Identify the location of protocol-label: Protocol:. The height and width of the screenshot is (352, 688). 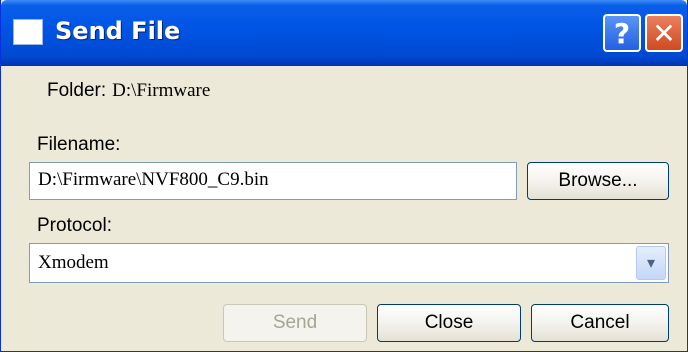
(74, 225).